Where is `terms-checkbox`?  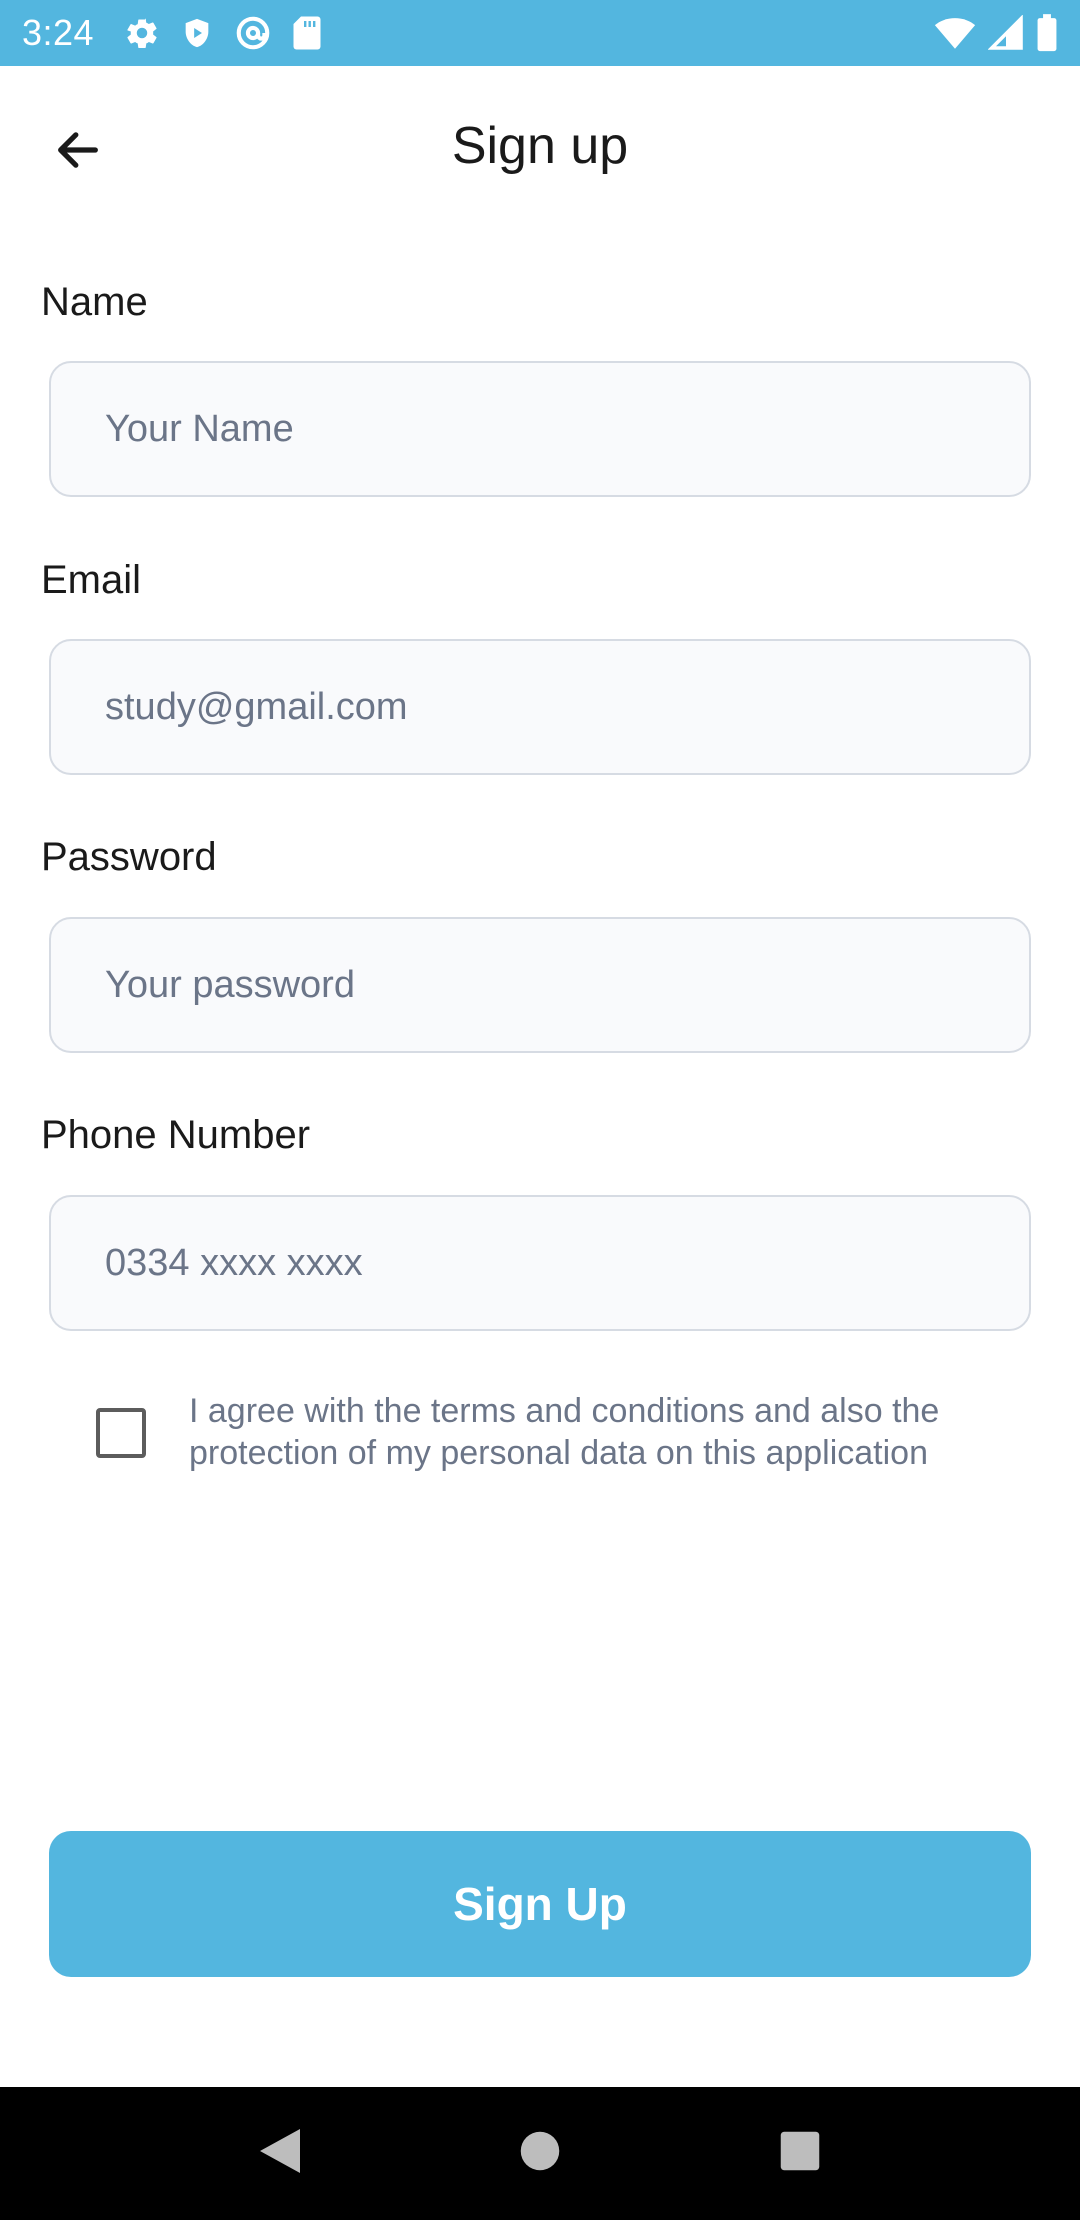 terms-checkbox is located at coordinates (121, 1433).